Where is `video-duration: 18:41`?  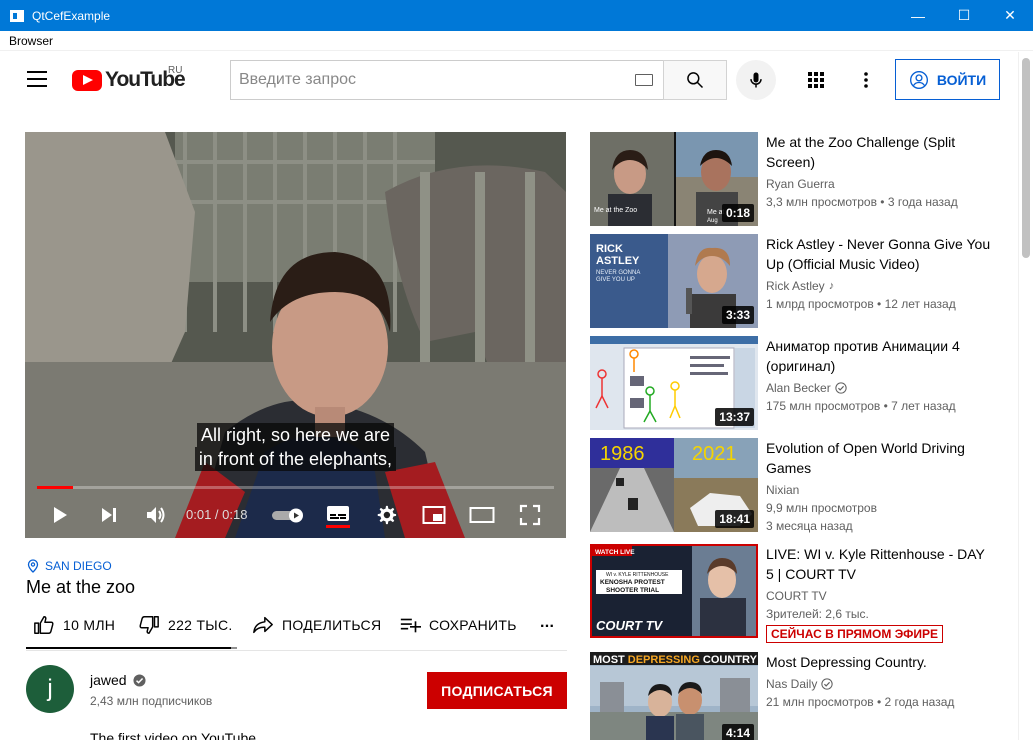
video-duration: 18:41 is located at coordinates (734, 519).